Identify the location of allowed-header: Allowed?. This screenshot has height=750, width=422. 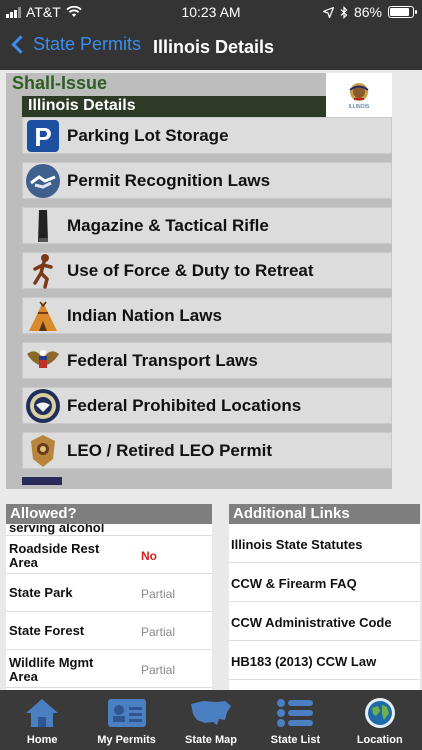
(109, 514).